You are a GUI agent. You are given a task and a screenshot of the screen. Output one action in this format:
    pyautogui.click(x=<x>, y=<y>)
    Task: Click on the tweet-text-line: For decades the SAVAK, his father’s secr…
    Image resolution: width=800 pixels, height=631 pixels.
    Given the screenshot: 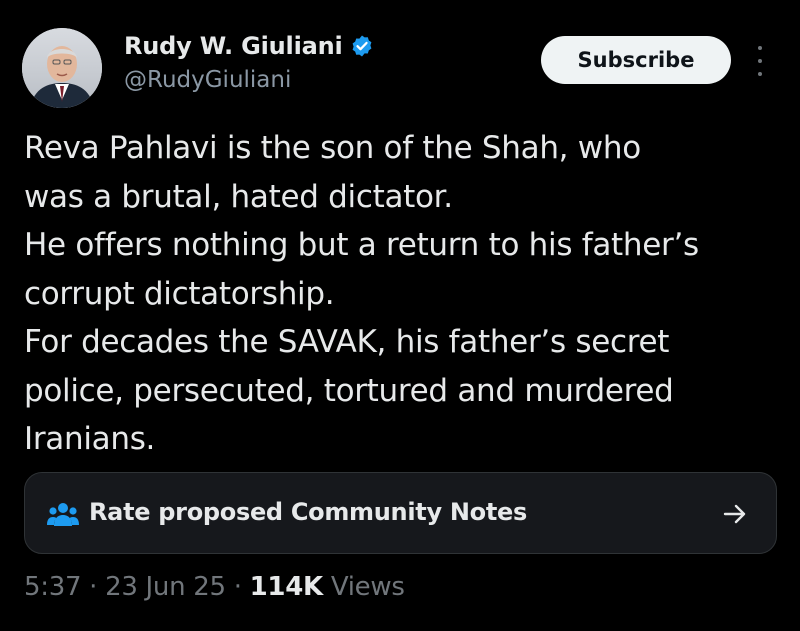 What is the action you would take?
    pyautogui.click(x=347, y=342)
    